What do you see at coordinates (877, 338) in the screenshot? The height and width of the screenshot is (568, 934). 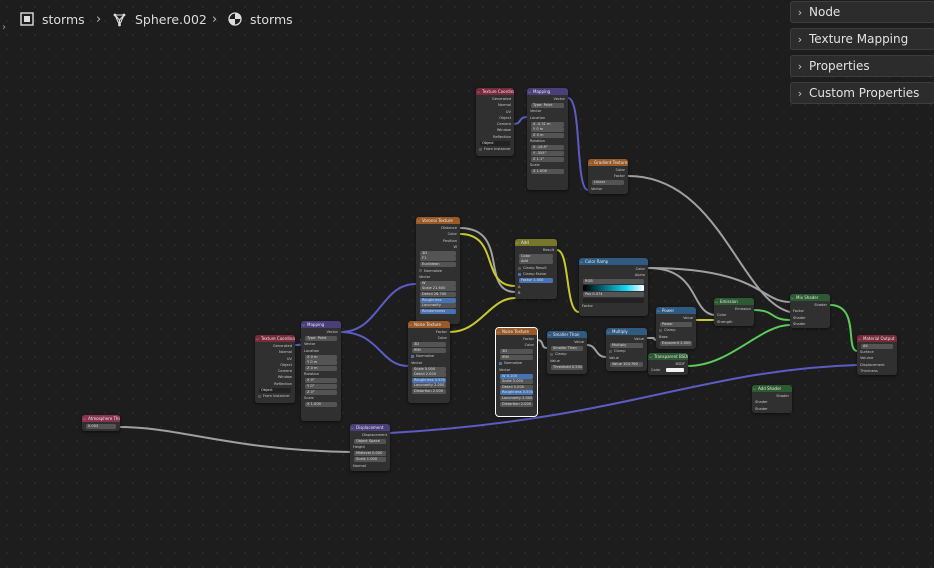 I see `node-header: Material Output` at bounding box center [877, 338].